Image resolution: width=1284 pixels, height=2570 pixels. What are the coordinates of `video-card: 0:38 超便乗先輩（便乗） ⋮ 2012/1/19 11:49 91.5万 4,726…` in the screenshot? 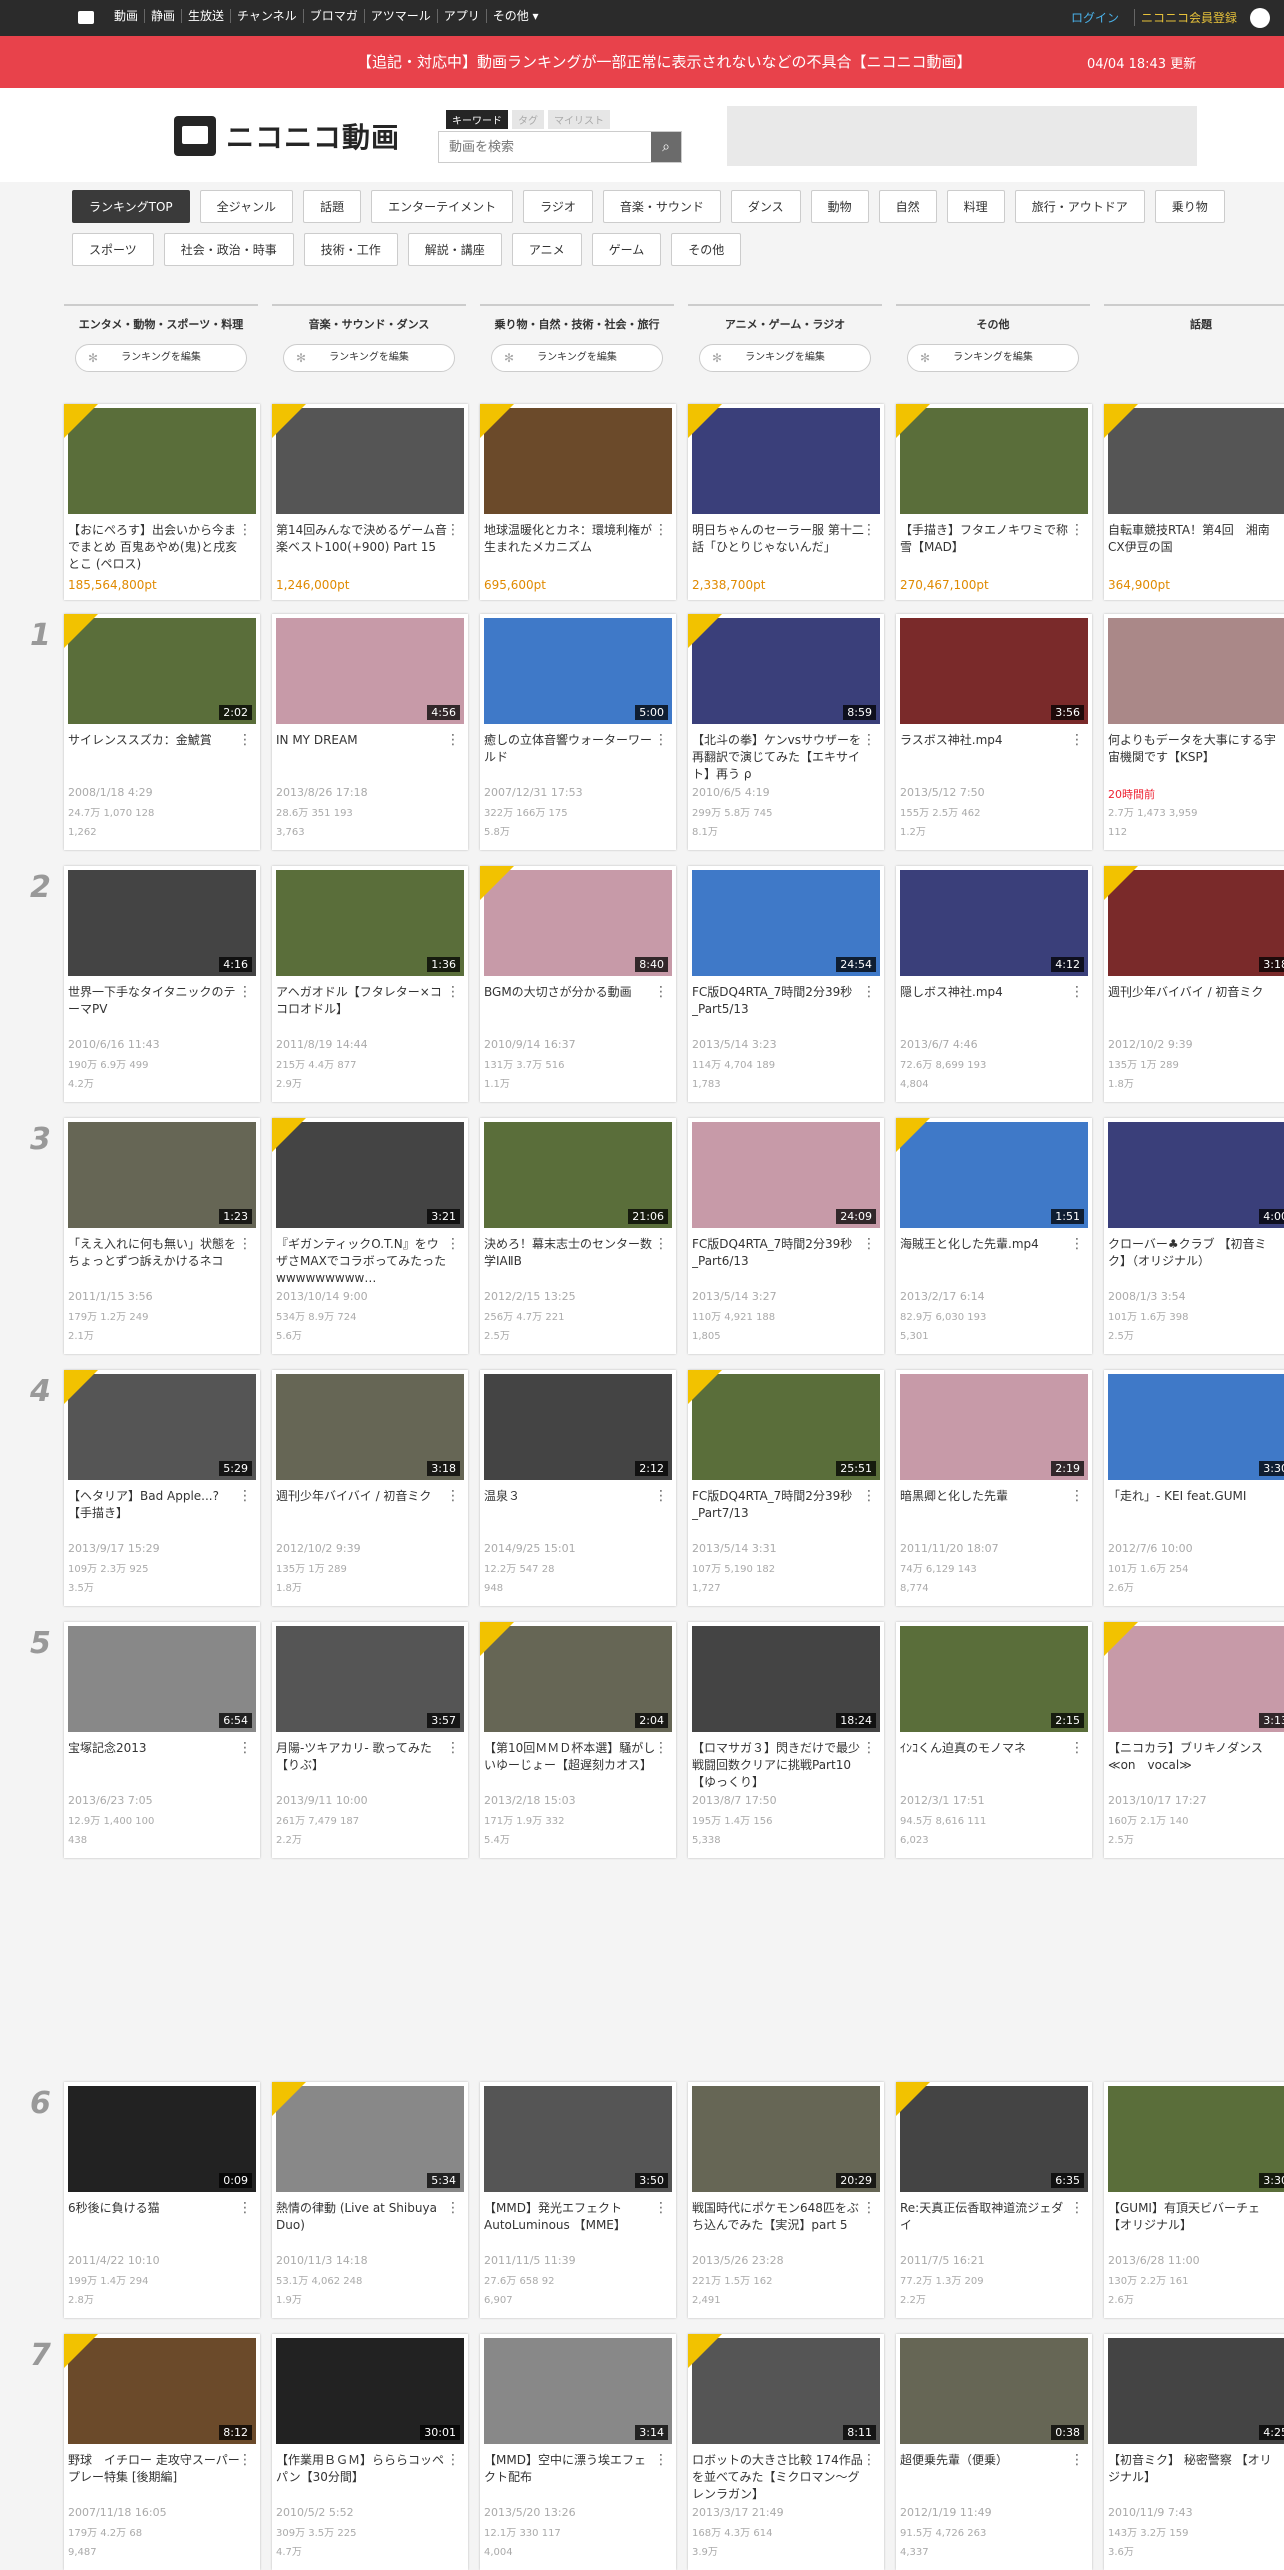 It's located at (994, 2452).